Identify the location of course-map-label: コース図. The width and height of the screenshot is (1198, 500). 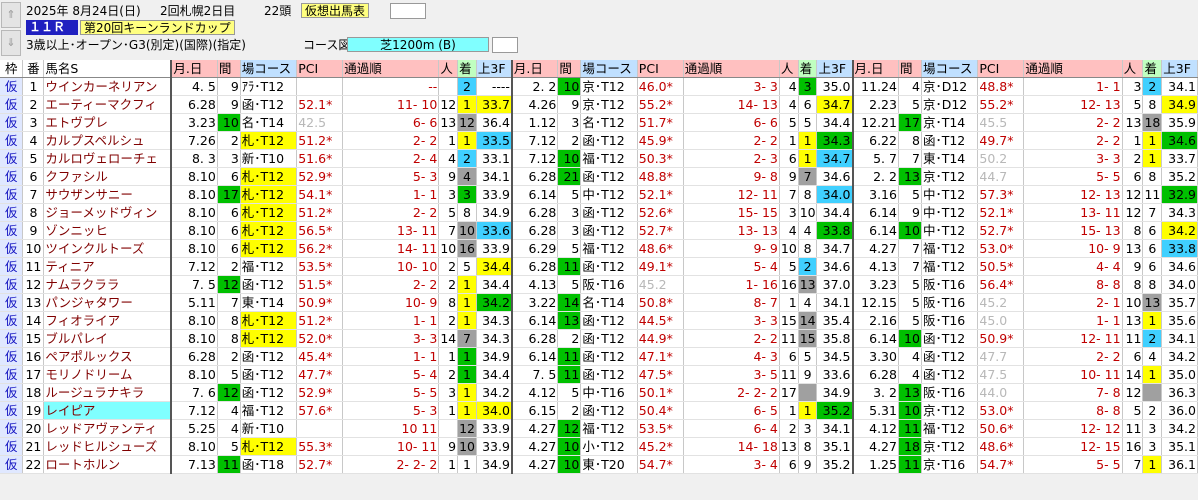
(326, 45).